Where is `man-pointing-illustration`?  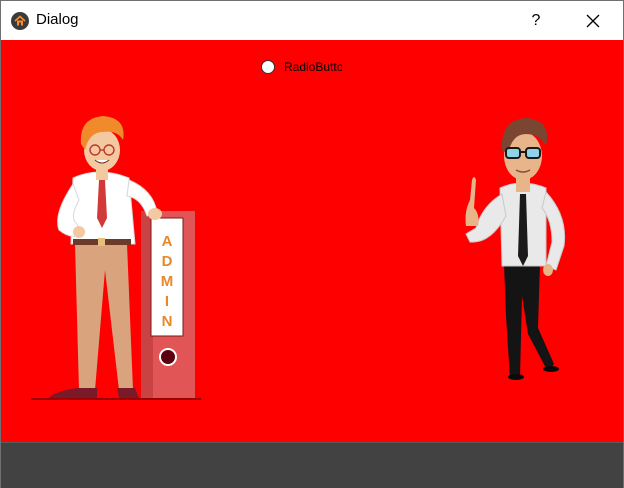
man-pointing-illustration is located at coordinates (515, 249).